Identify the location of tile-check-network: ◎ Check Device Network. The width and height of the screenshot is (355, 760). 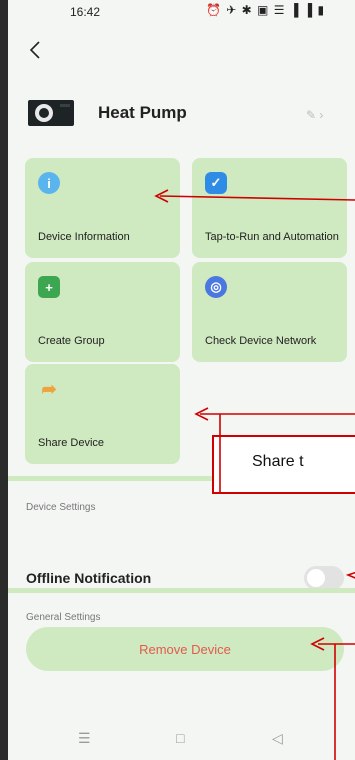
(269, 312).